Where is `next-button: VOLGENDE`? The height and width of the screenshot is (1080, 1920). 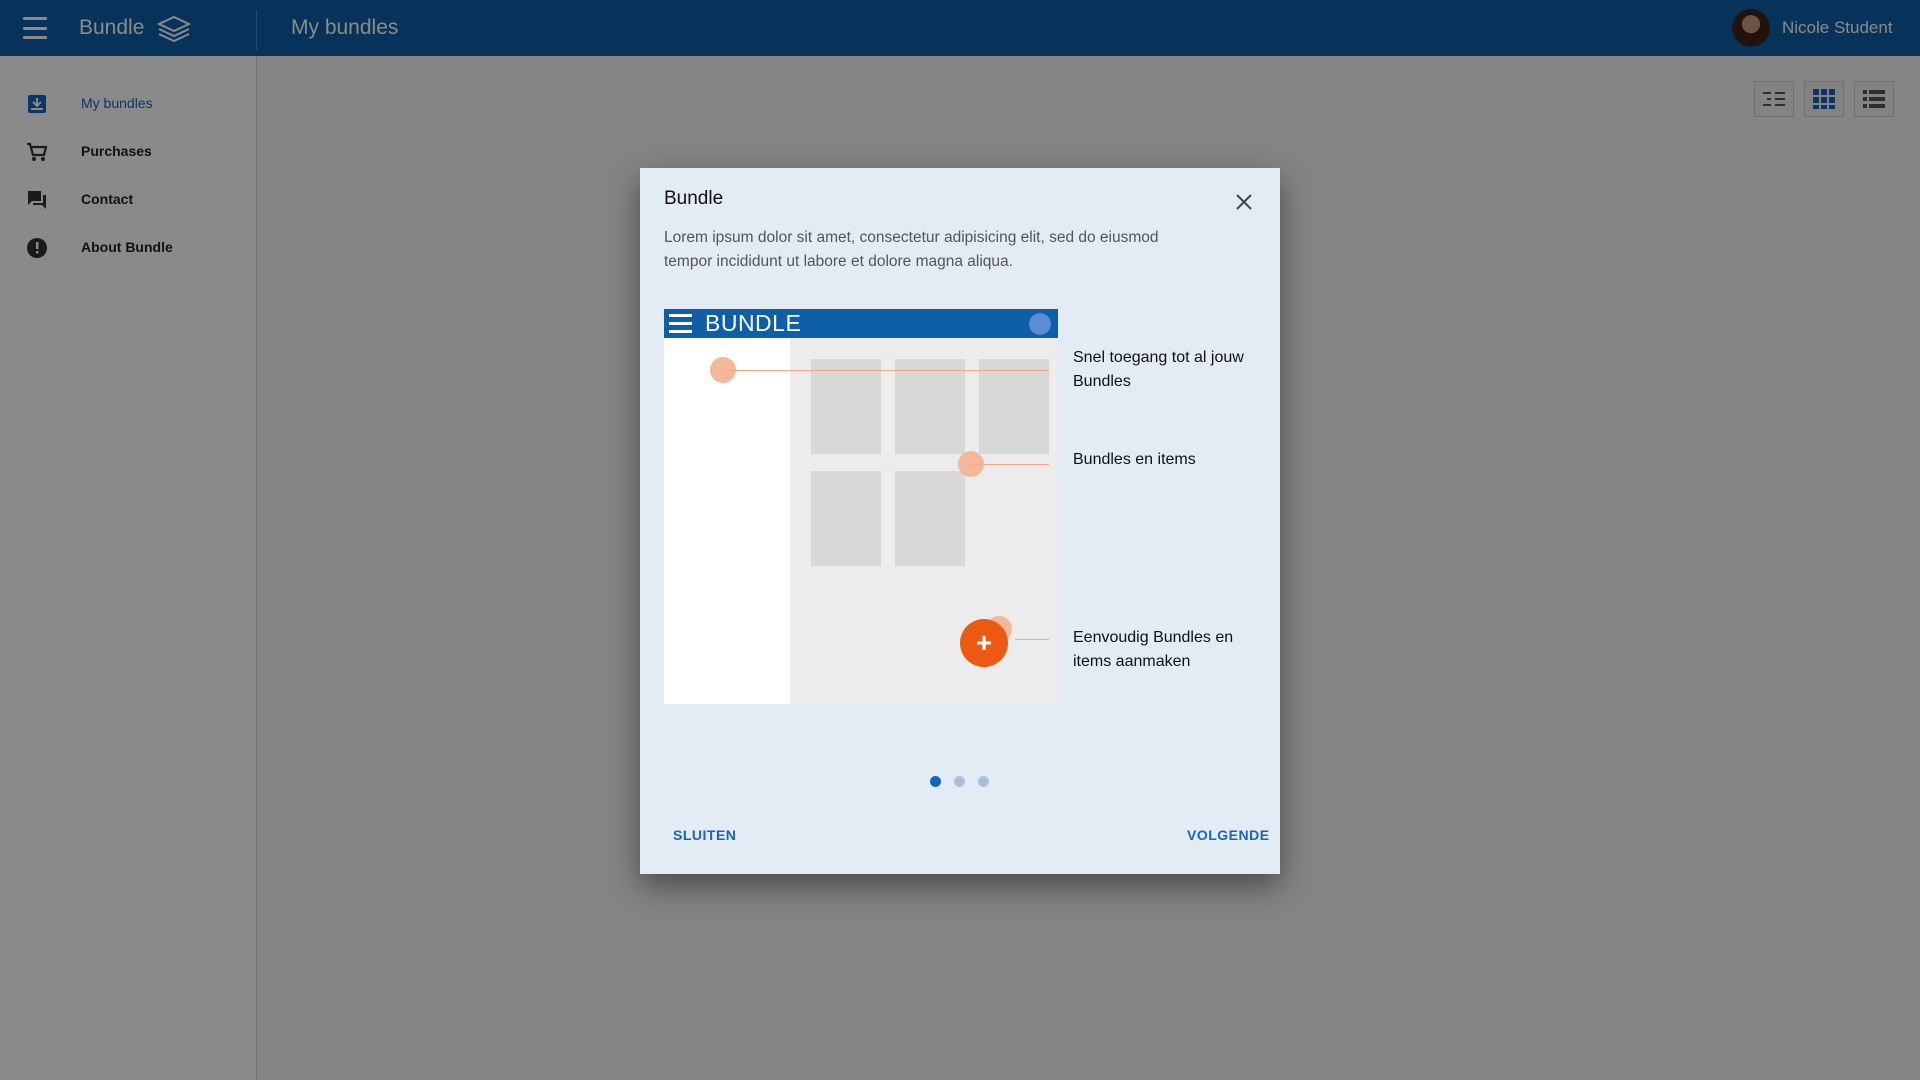 next-button: VOLGENDE is located at coordinates (1228, 835).